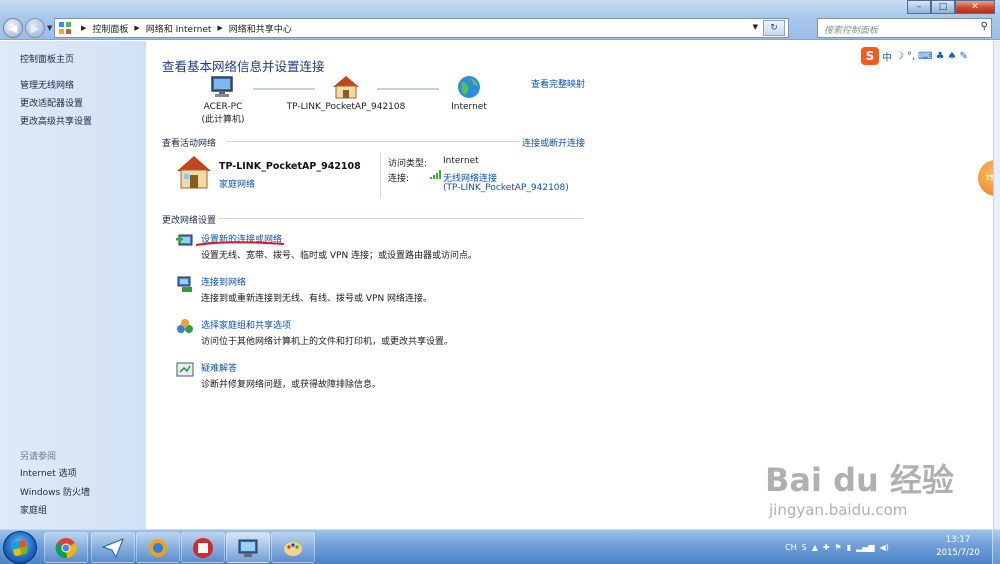  Describe the element at coordinates (65, 28) in the screenshot. I see `control-panel-icon` at that location.